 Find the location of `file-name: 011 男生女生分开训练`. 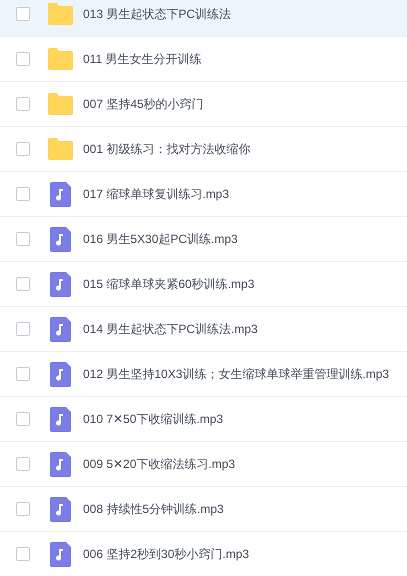

file-name: 011 男生女生分开训练 is located at coordinates (142, 59).